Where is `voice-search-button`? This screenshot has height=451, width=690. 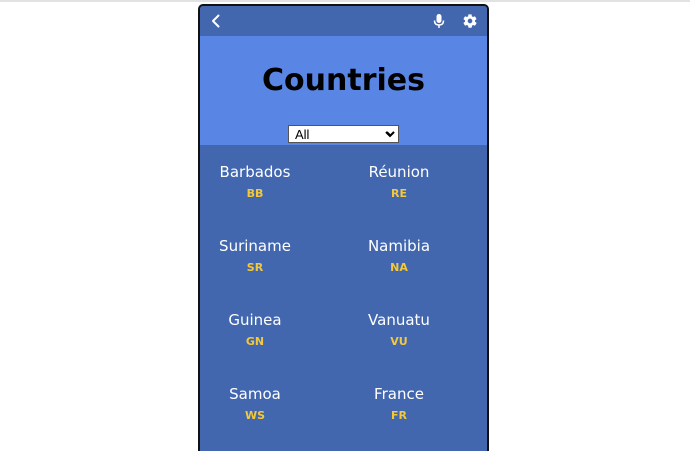 voice-search-button is located at coordinates (439, 21).